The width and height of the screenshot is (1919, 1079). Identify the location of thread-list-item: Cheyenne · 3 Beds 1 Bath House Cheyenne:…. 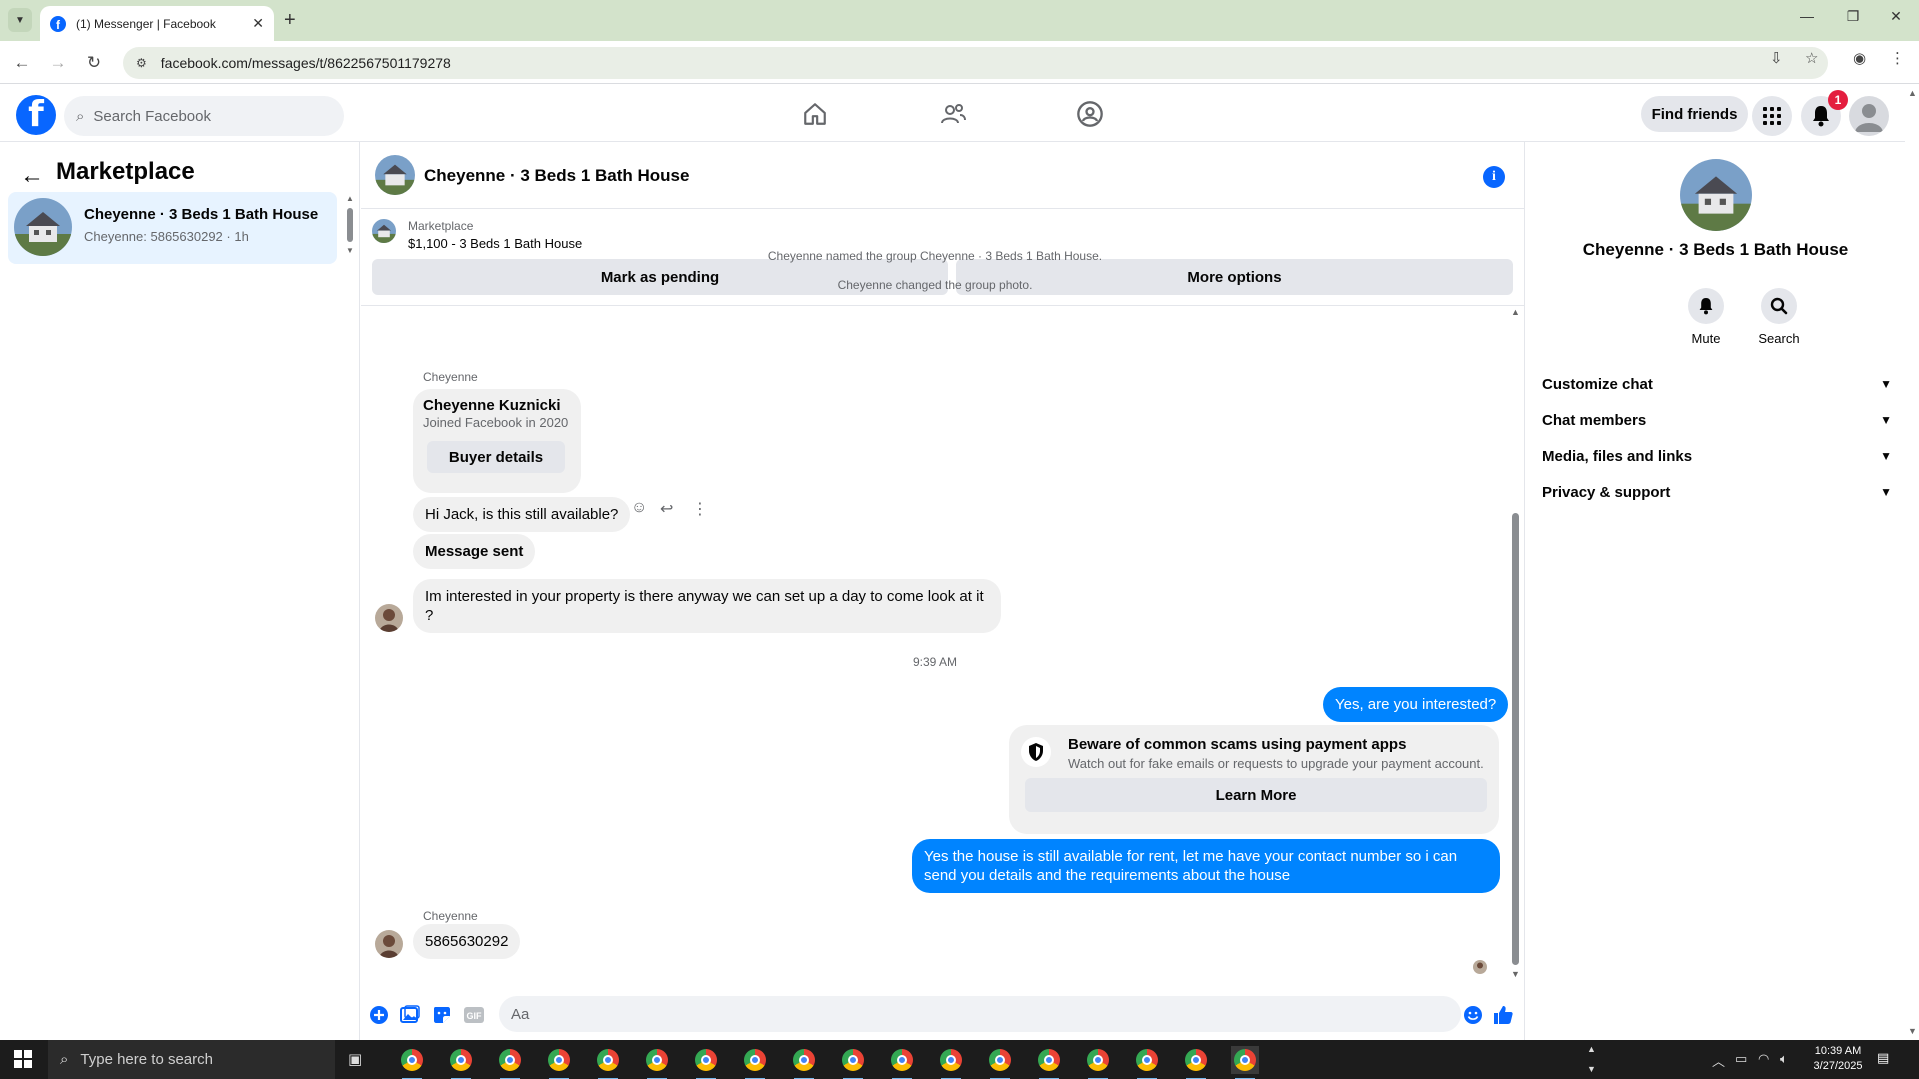
(172, 228).